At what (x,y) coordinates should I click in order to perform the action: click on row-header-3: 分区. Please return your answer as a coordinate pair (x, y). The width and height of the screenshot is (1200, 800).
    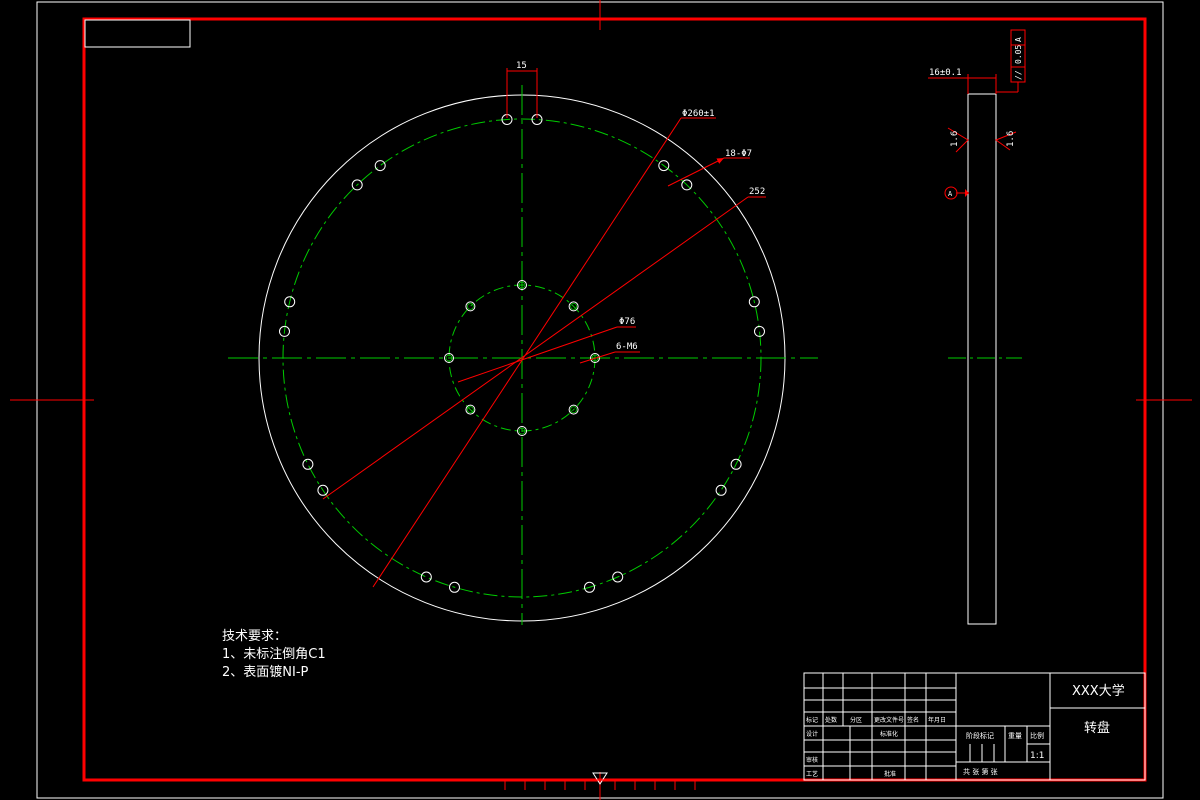
    Looking at the image, I should click on (856, 720).